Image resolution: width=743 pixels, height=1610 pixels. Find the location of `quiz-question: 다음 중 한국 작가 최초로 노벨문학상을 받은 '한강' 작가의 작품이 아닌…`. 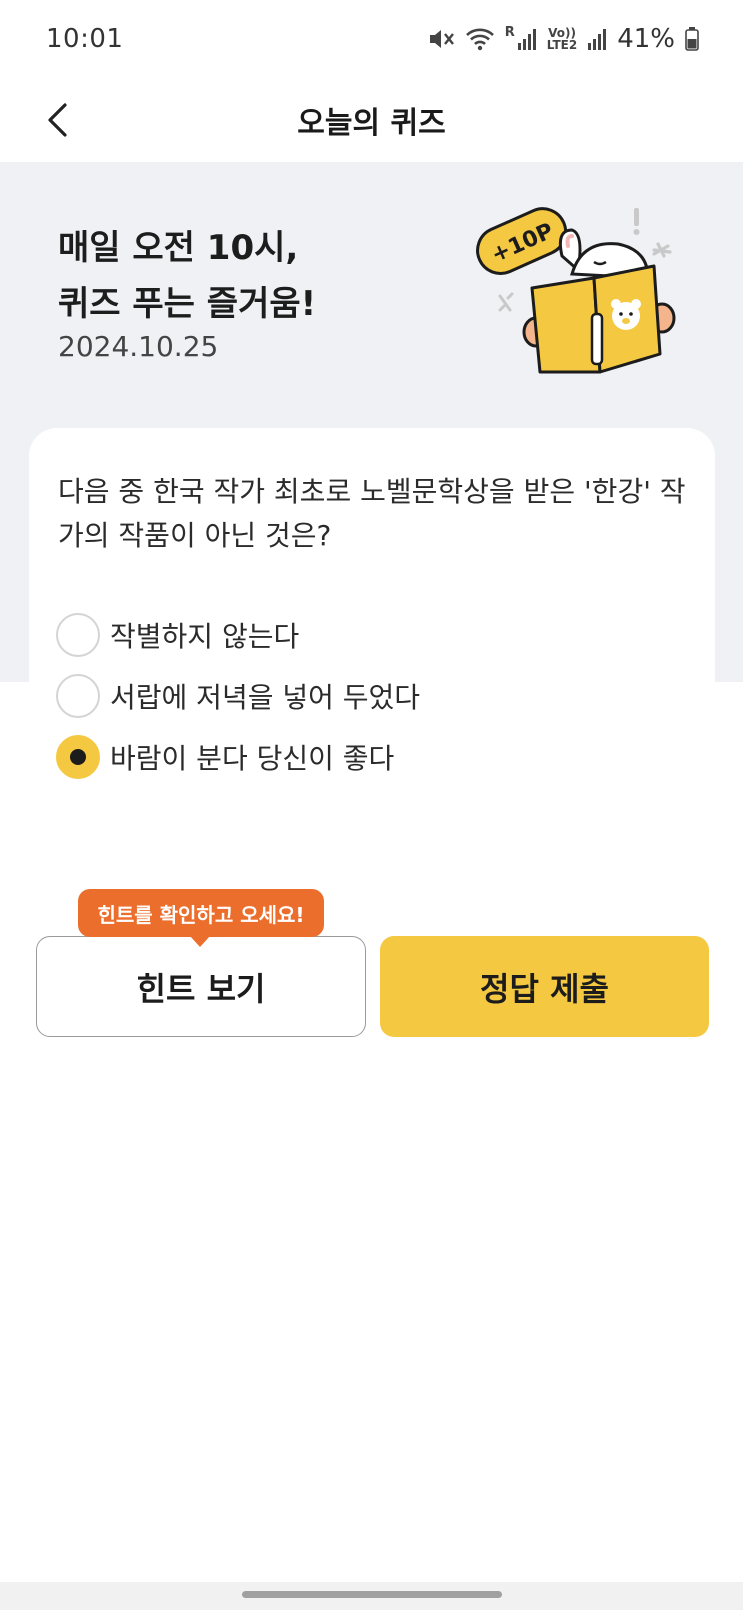

quiz-question: 다음 중 한국 작가 최초로 노벨문학상을 받은 '한강' 작가의 작품이 아닌… is located at coordinates (372, 513).